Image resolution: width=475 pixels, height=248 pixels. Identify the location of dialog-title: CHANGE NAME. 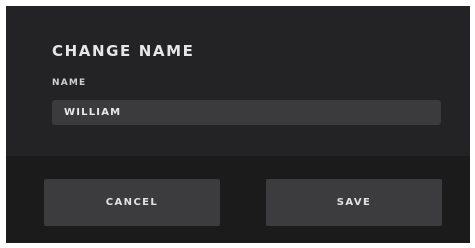
(123, 51).